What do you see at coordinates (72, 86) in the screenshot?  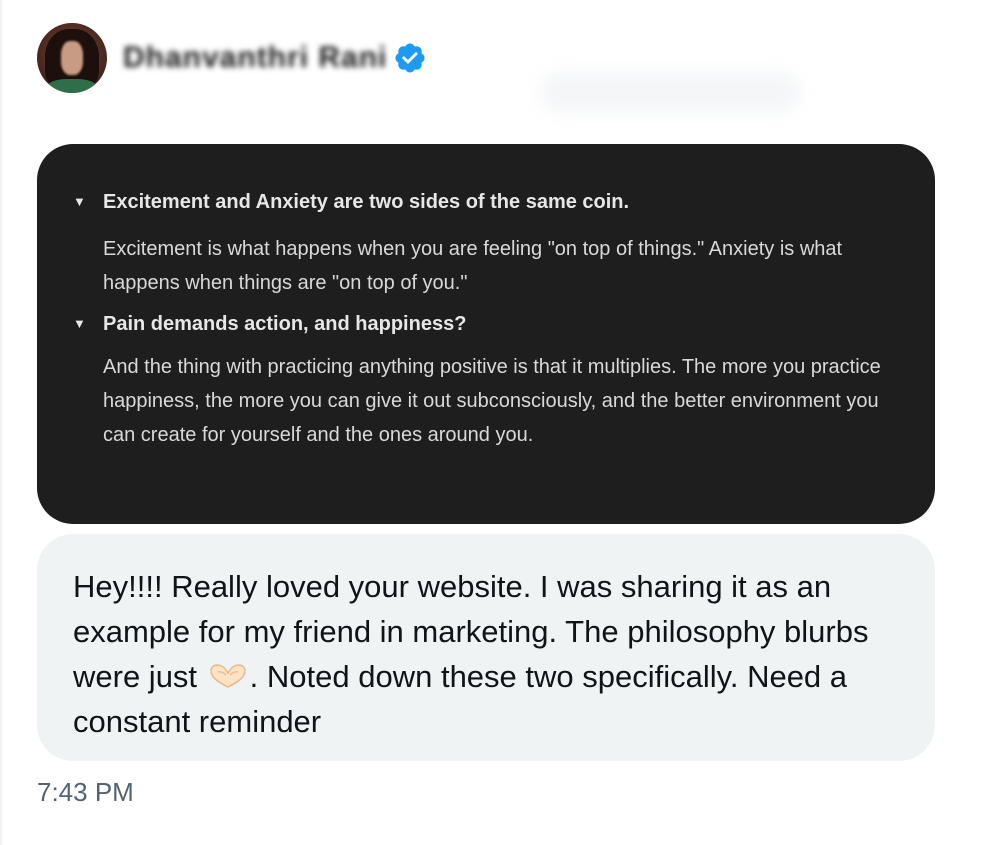 I see `avatar-shirt` at bounding box center [72, 86].